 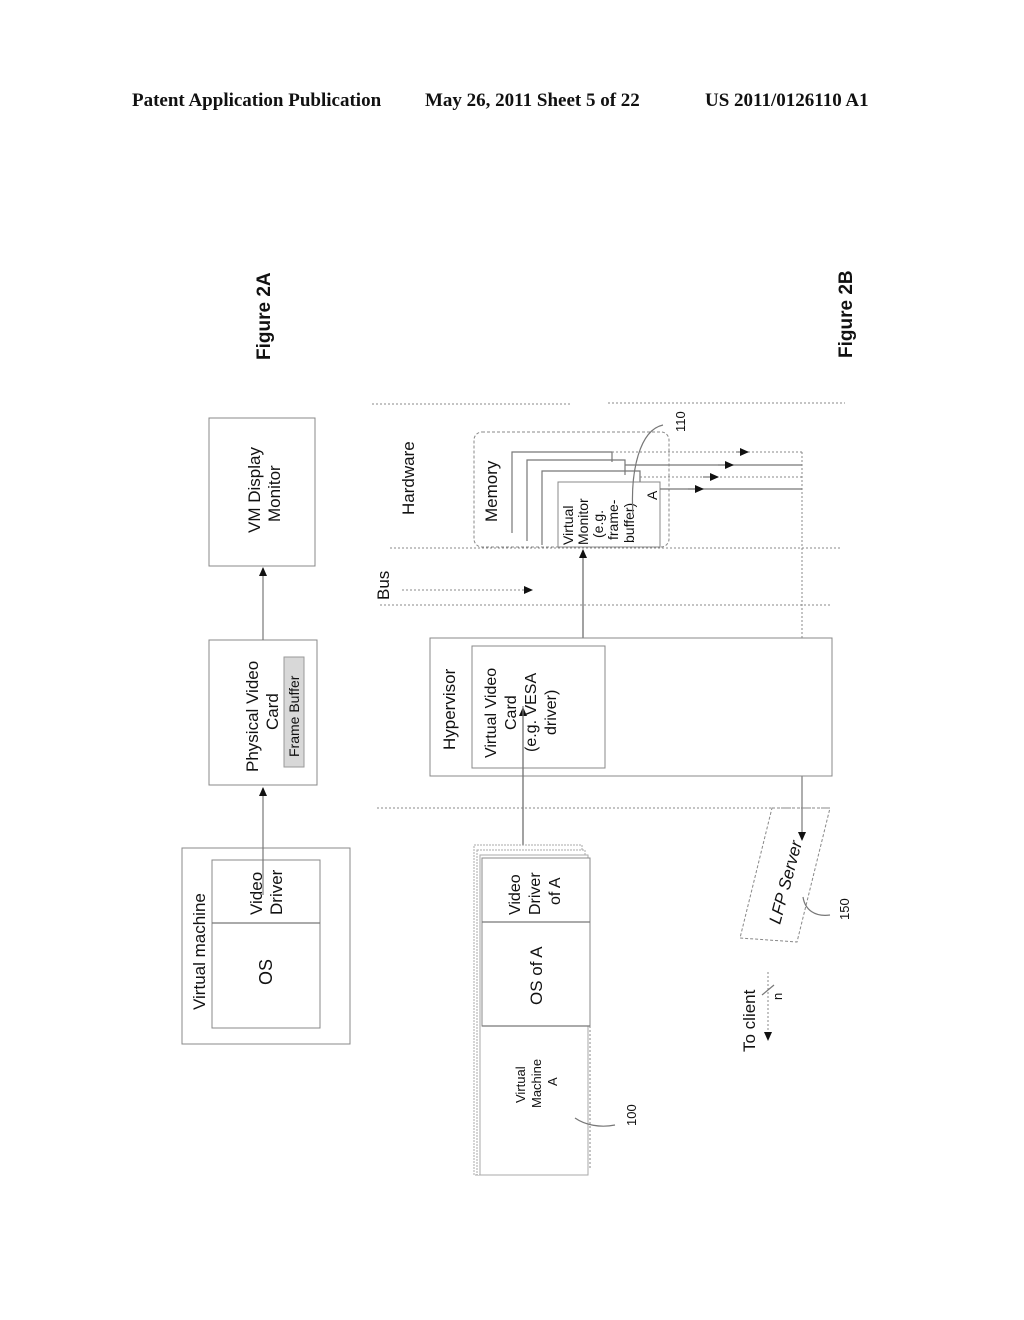 I want to click on video-driver-a-line1: Video, so click(x=515, y=894).